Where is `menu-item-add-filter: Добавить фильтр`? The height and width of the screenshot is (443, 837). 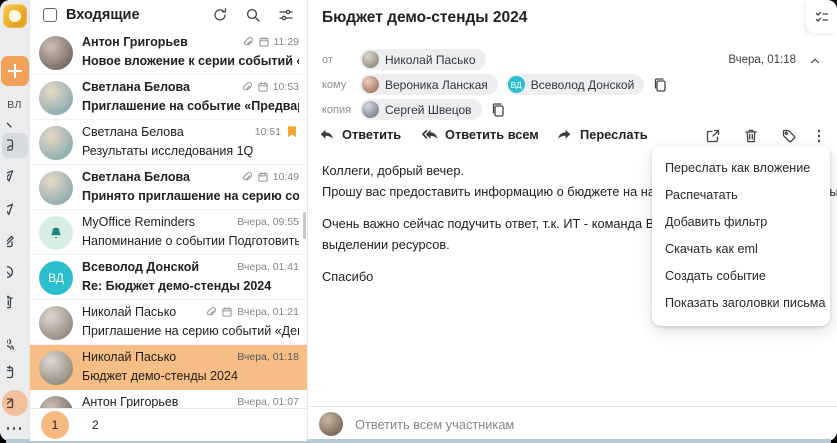 menu-item-add-filter: Добавить фильтр is located at coordinates (741, 222).